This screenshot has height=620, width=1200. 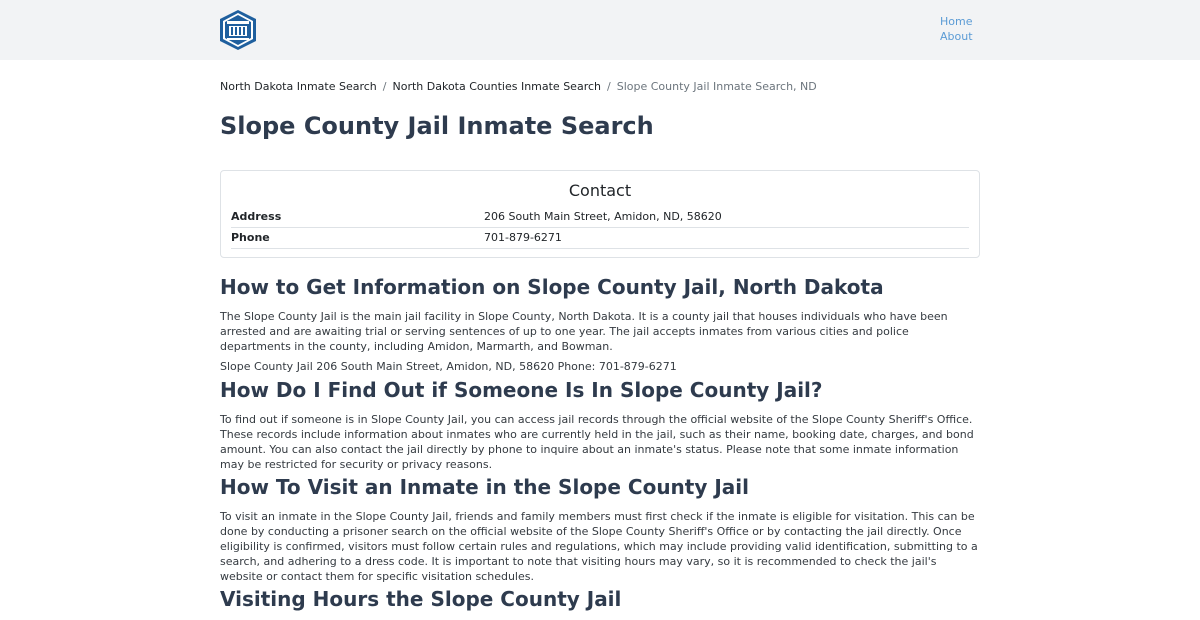 What do you see at coordinates (421, 599) in the screenshot?
I see `section-heading: Visiting Hours the Slope County Jail` at bounding box center [421, 599].